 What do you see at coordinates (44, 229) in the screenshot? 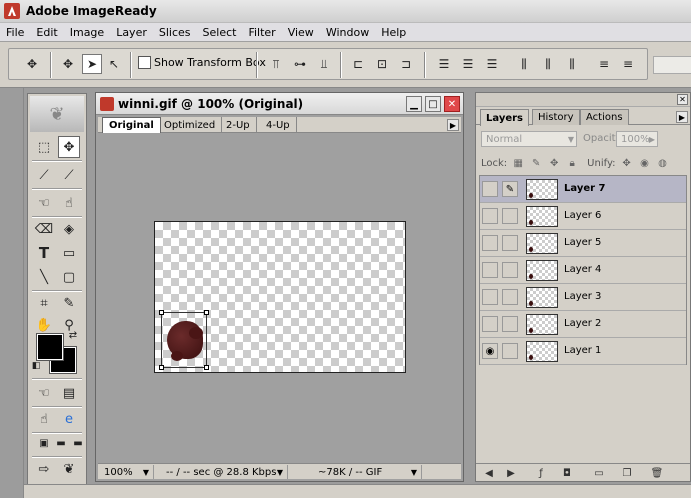
I see `eraser-icon: ⌫` at bounding box center [44, 229].